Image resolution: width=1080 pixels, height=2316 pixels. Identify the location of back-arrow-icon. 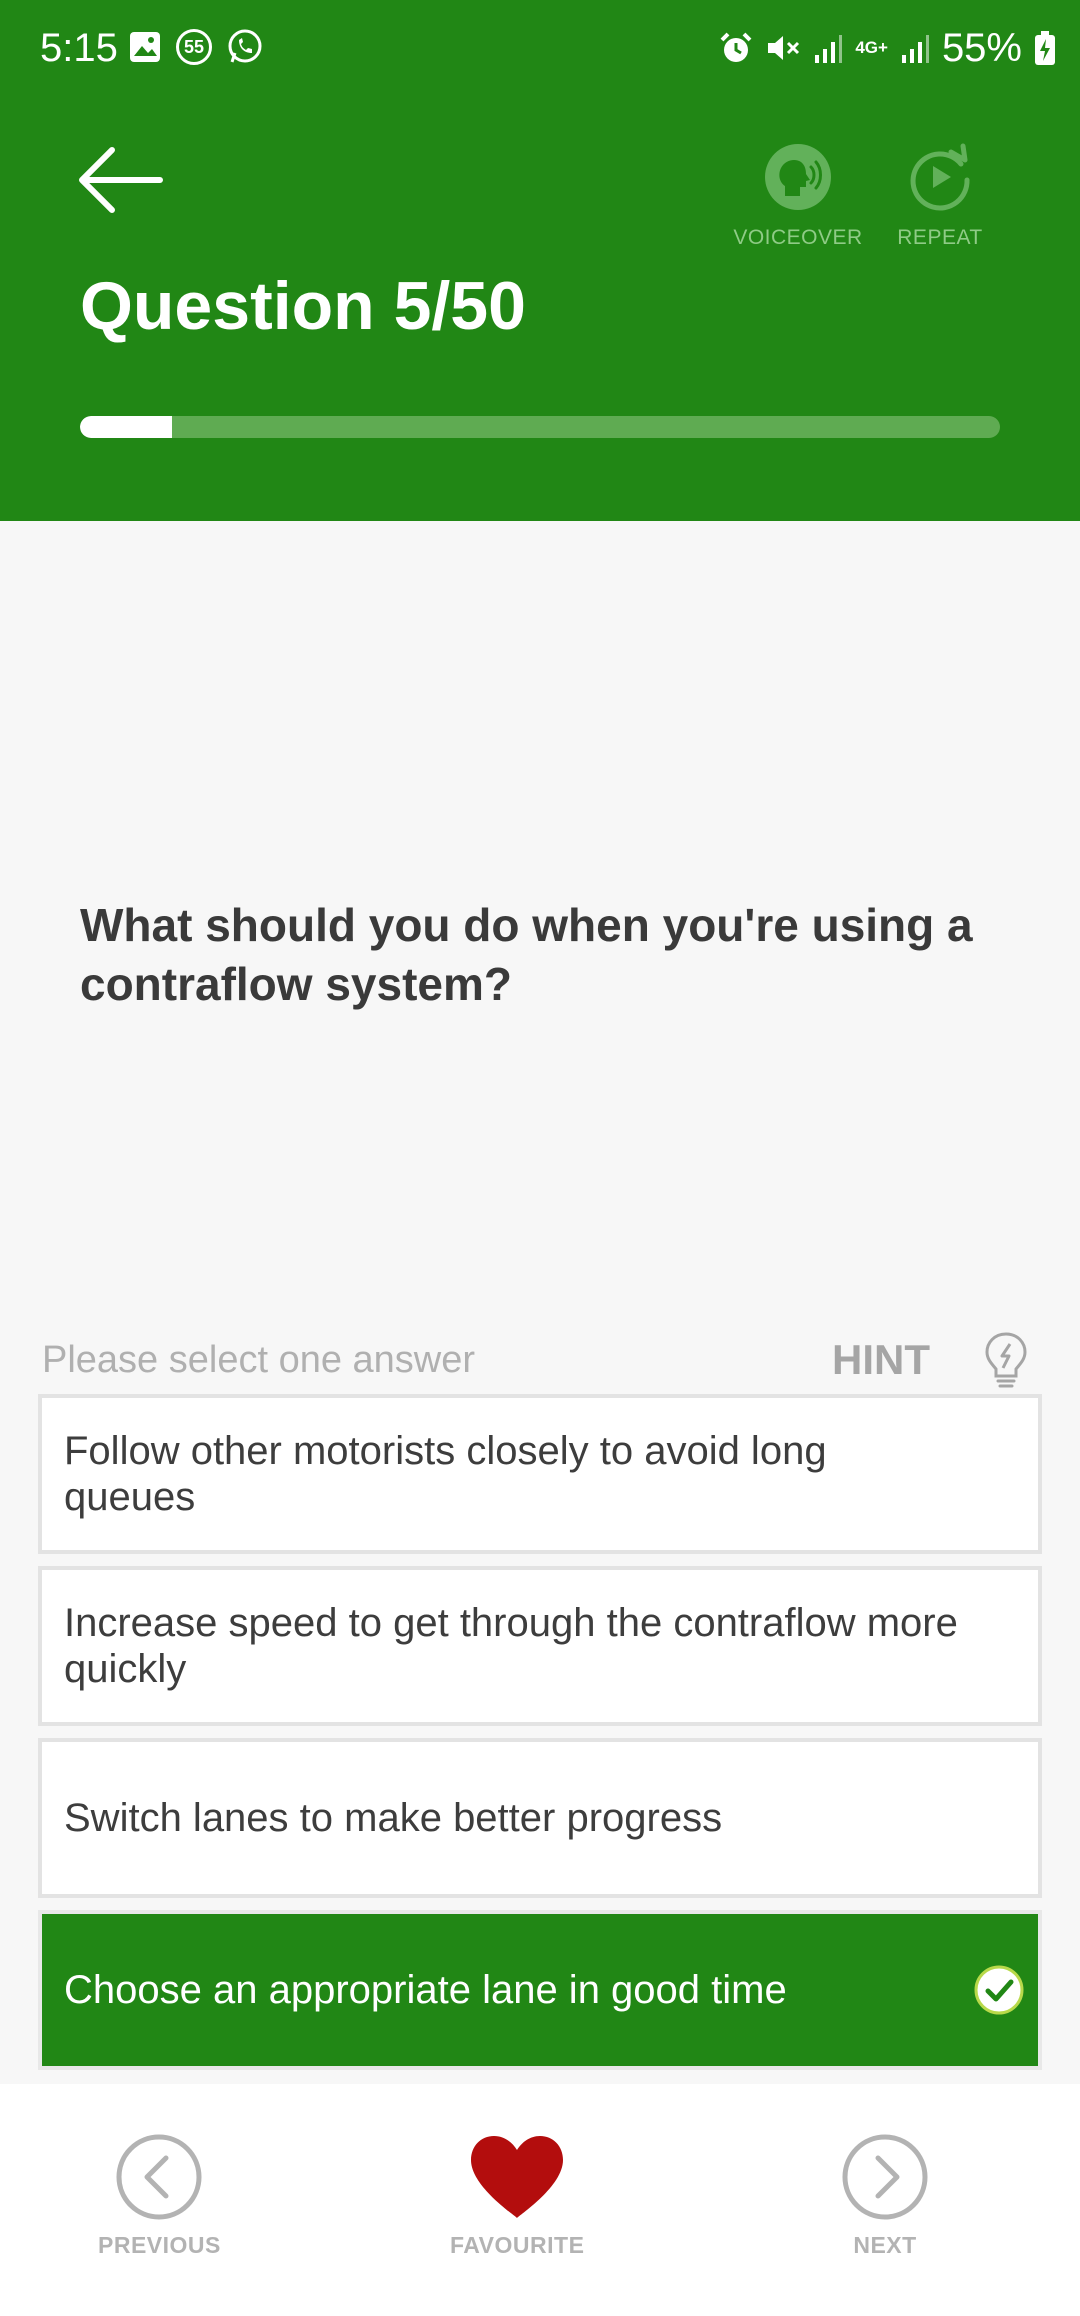
(121, 180).